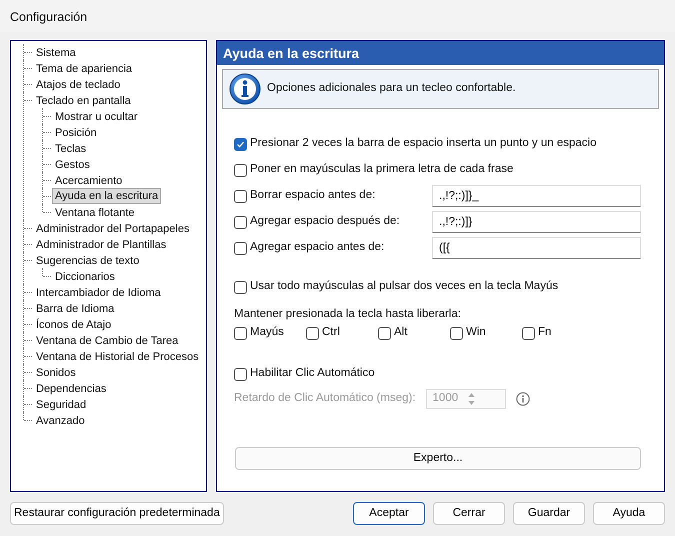  Describe the element at coordinates (267, 332) in the screenshot. I see `checkbox-label: Mayús` at that location.